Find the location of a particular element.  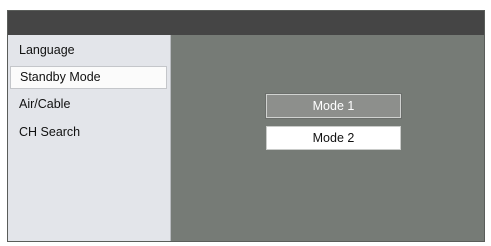

mode-2-button: Mode 2 is located at coordinates (333, 138).